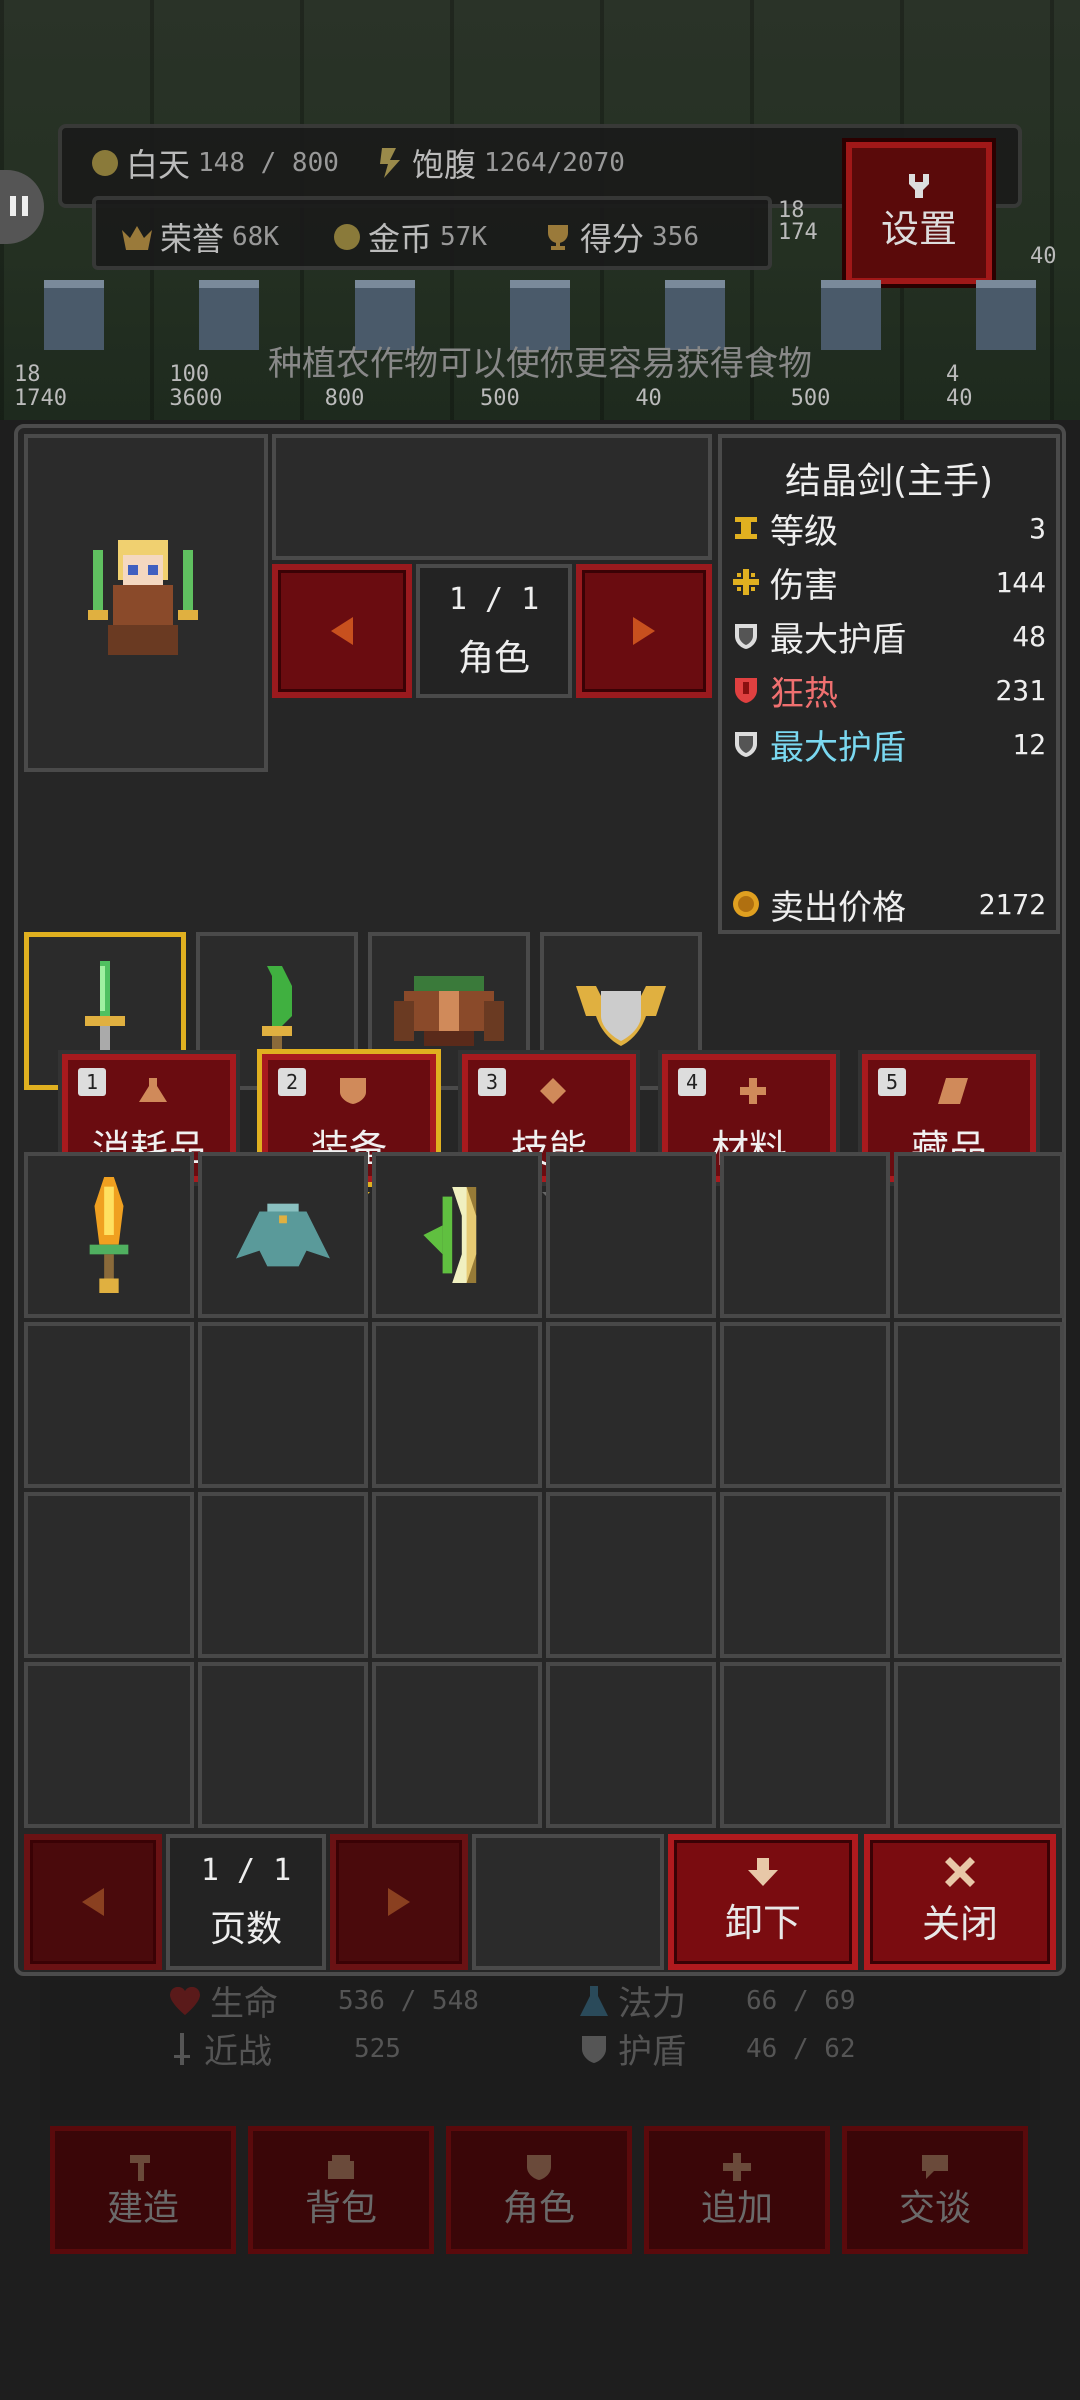  Describe the element at coordinates (889, 530) in the screenshot. I see `stat-row: 等级 3` at that location.